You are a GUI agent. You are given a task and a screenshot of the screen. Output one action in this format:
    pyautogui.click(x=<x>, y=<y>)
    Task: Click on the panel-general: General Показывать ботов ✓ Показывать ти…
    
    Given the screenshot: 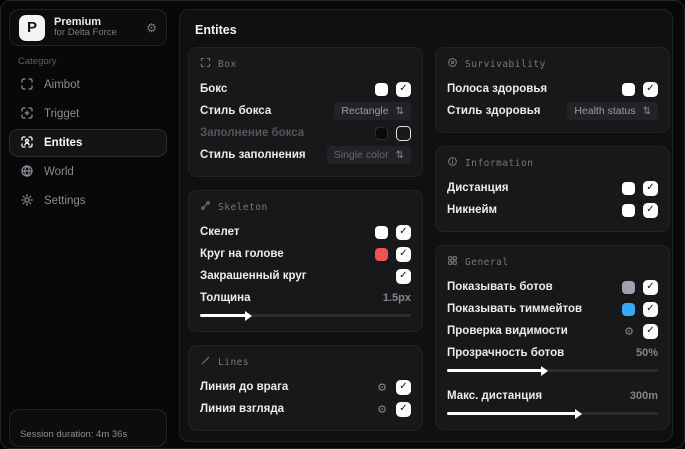 What is the action you would take?
    pyautogui.click(x=552, y=337)
    